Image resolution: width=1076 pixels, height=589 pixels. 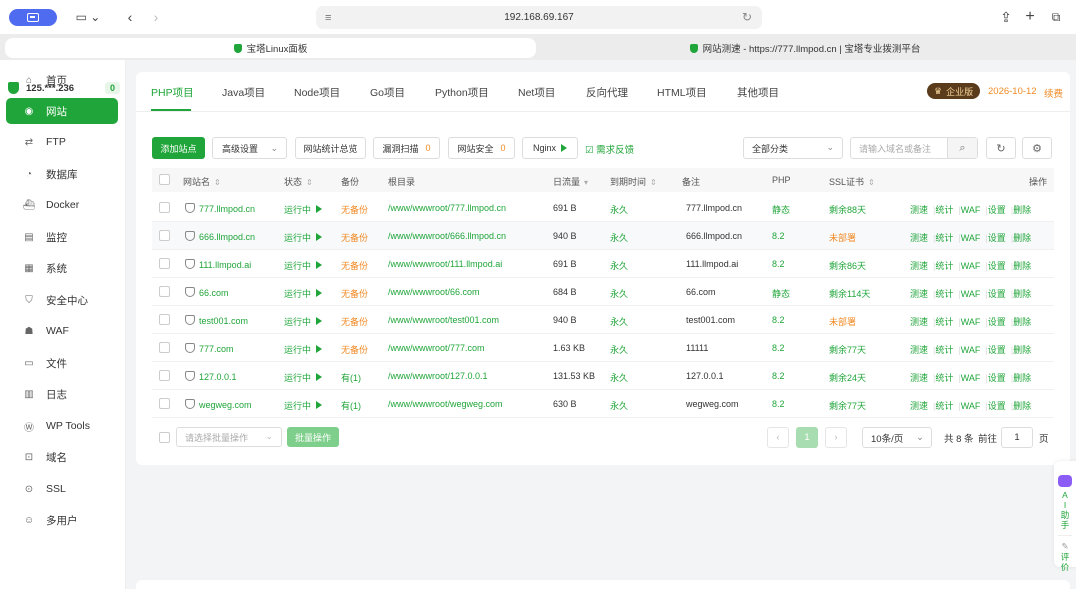 I want to click on site-name-link: wegweg.com, so click(x=218, y=404).